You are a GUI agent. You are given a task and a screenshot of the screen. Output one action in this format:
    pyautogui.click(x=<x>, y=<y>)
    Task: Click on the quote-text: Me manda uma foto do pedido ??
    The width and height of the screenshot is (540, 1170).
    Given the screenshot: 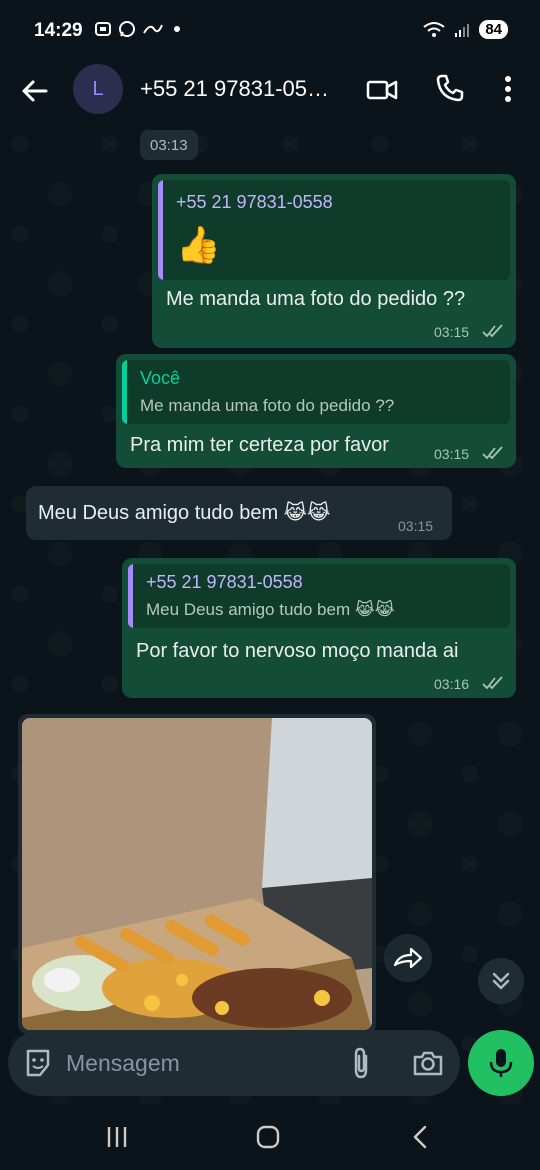 What is the action you would take?
    pyautogui.click(x=267, y=405)
    